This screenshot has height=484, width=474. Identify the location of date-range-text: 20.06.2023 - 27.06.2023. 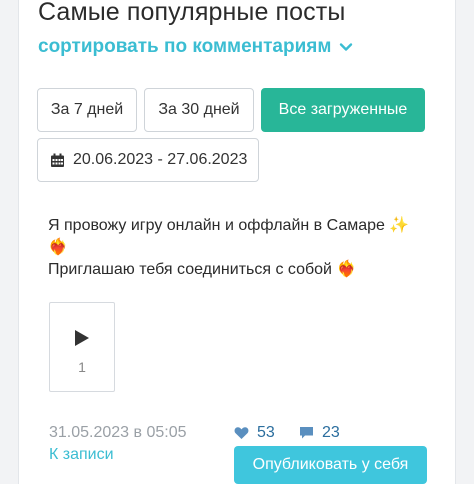
(160, 159).